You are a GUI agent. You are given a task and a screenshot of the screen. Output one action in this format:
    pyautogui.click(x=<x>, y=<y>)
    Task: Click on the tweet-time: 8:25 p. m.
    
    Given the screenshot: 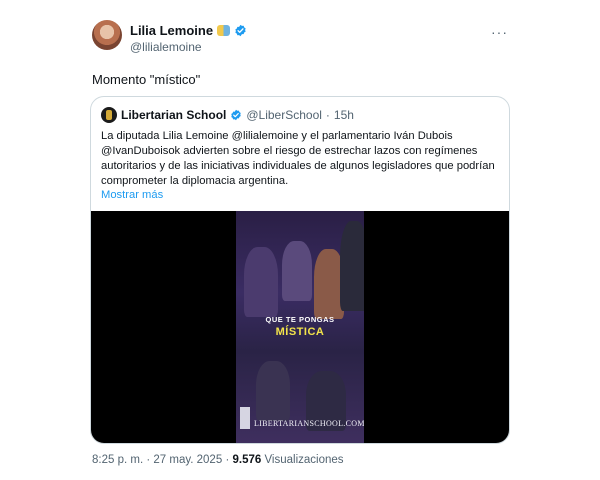 What is the action you would take?
    pyautogui.click(x=117, y=460)
    